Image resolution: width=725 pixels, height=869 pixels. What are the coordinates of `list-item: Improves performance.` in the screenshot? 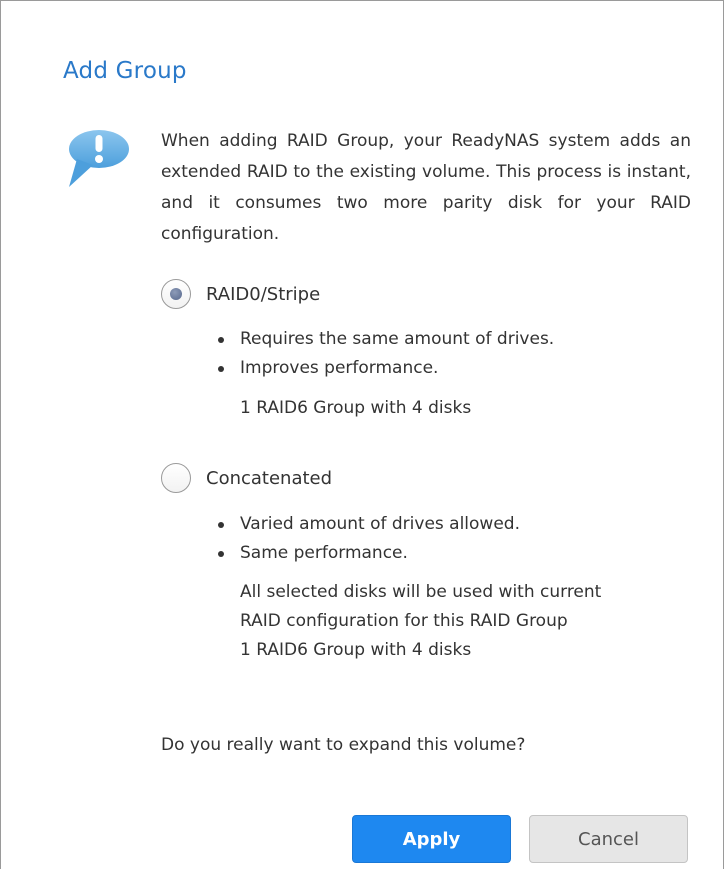 It's located at (385, 368).